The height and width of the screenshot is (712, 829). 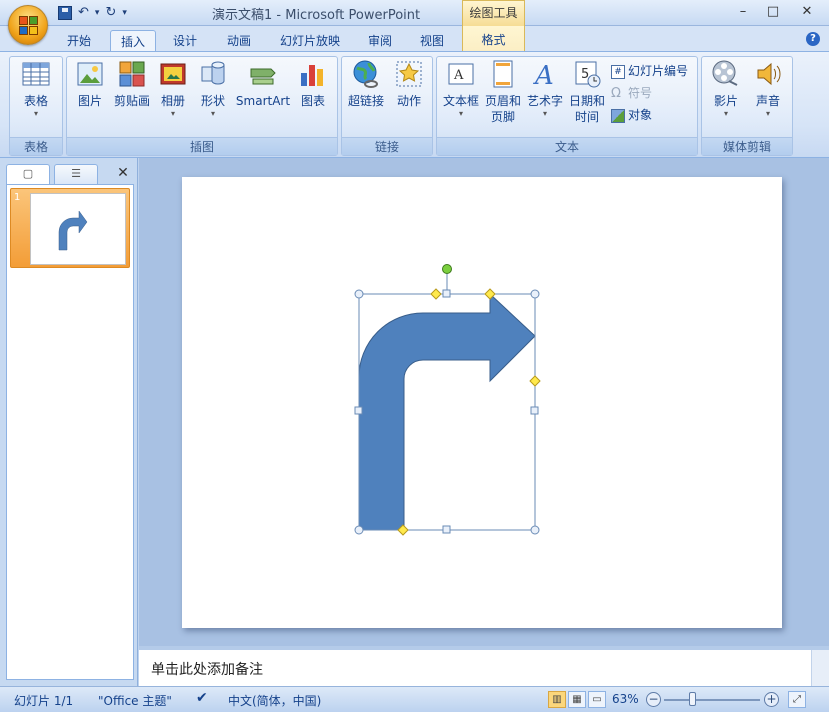 What do you see at coordinates (446, 529) in the screenshot?
I see `resize-handle-bottom` at bounding box center [446, 529].